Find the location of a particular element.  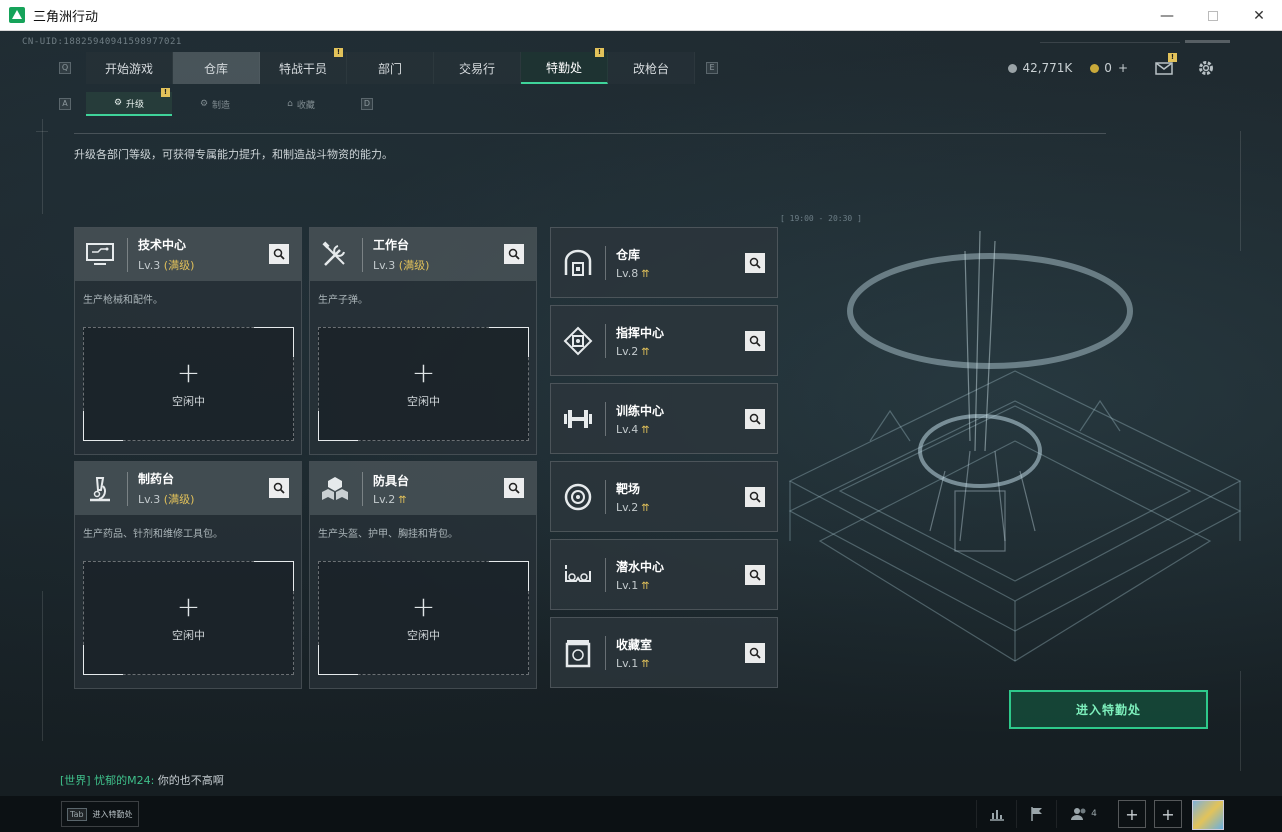

facility-card-dive-center: 潜水中心 Lv.1 ⇈ is located at coordinates (664, 574).